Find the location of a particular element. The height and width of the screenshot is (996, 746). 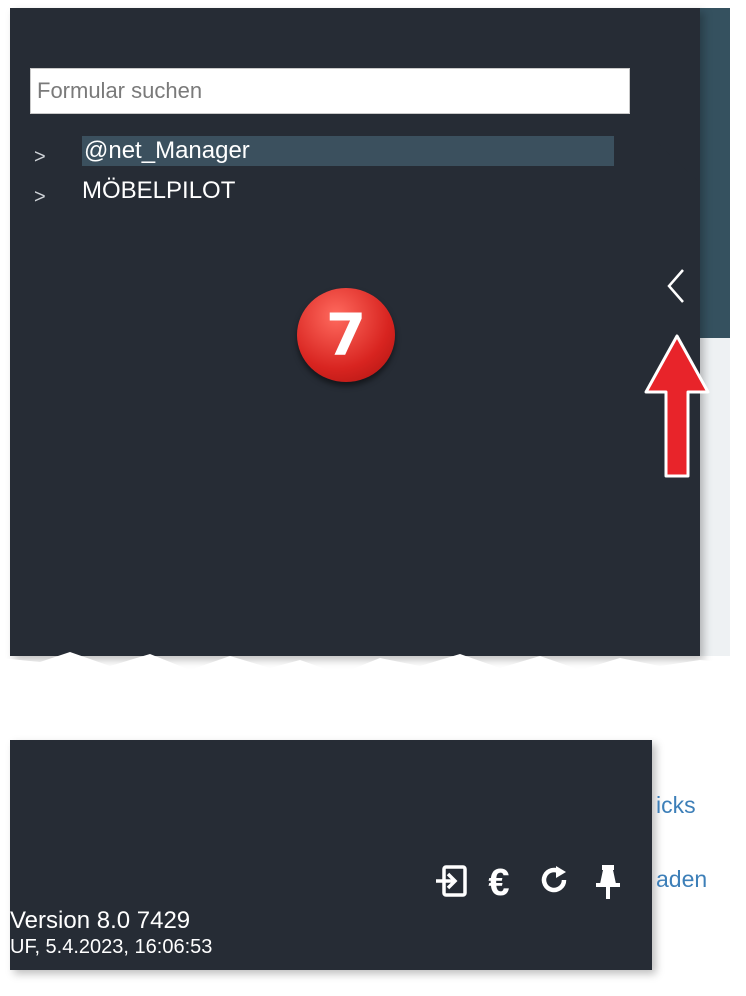

tree-item-label: @net_Manager is located at coordinates (348, 151).